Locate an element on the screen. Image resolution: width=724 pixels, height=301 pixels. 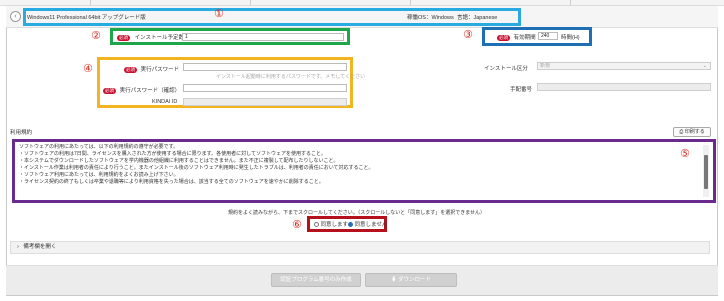
terms-title: 利用規約 is located at coordinates (21, 133).